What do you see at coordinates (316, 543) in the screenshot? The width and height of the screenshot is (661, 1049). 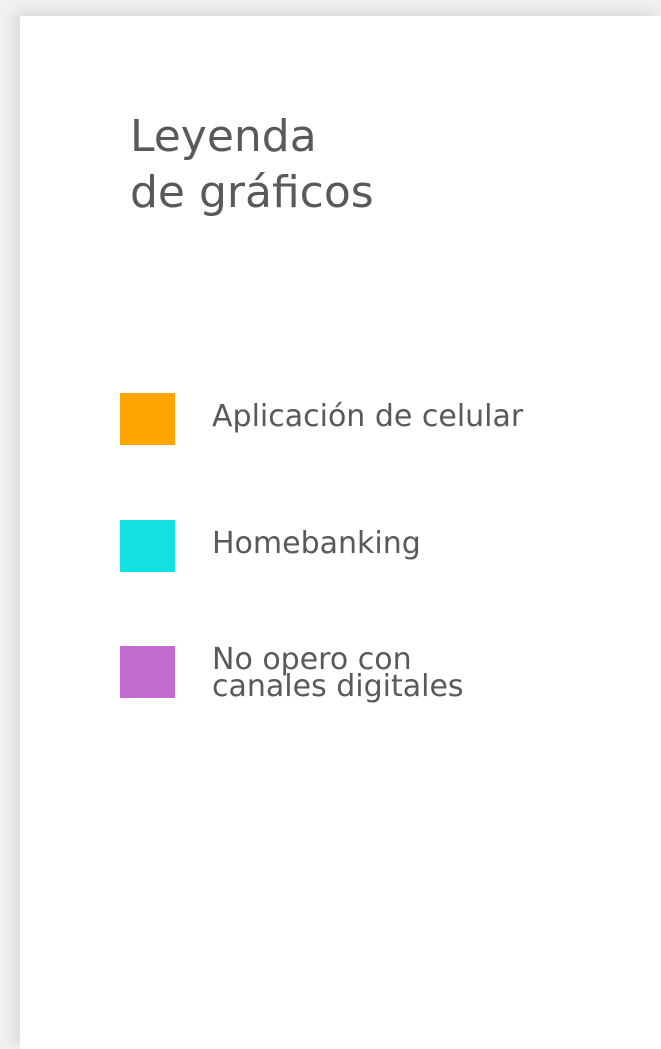 I see `legend-label-homebanking: Homebanking` at bounding box center [316, 543].